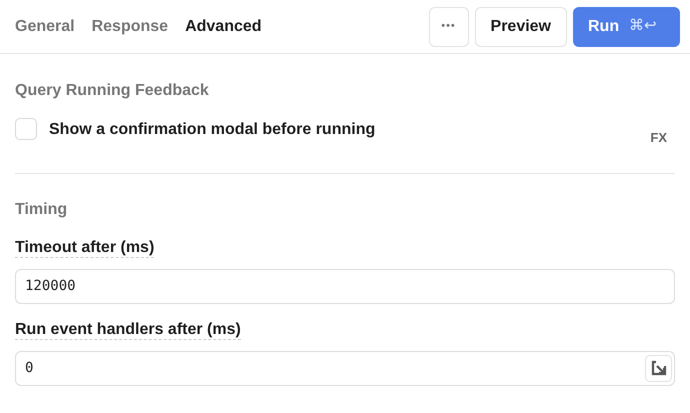  What do you see at coordinates (626, 26) in the screenshot?
I see `run-button: Run ⌘↩` at bounding box center [626, 26].